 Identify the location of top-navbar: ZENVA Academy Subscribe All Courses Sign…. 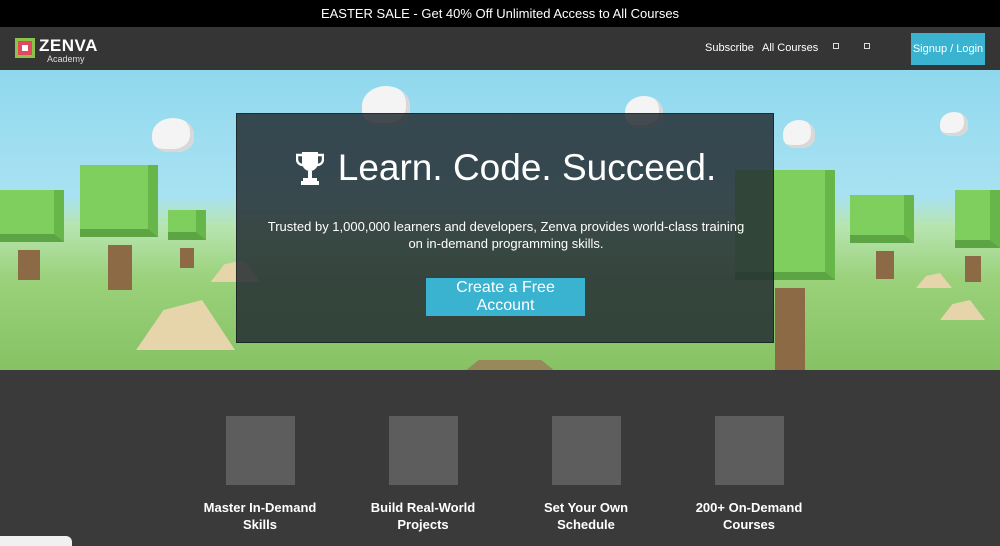
(500, 48).